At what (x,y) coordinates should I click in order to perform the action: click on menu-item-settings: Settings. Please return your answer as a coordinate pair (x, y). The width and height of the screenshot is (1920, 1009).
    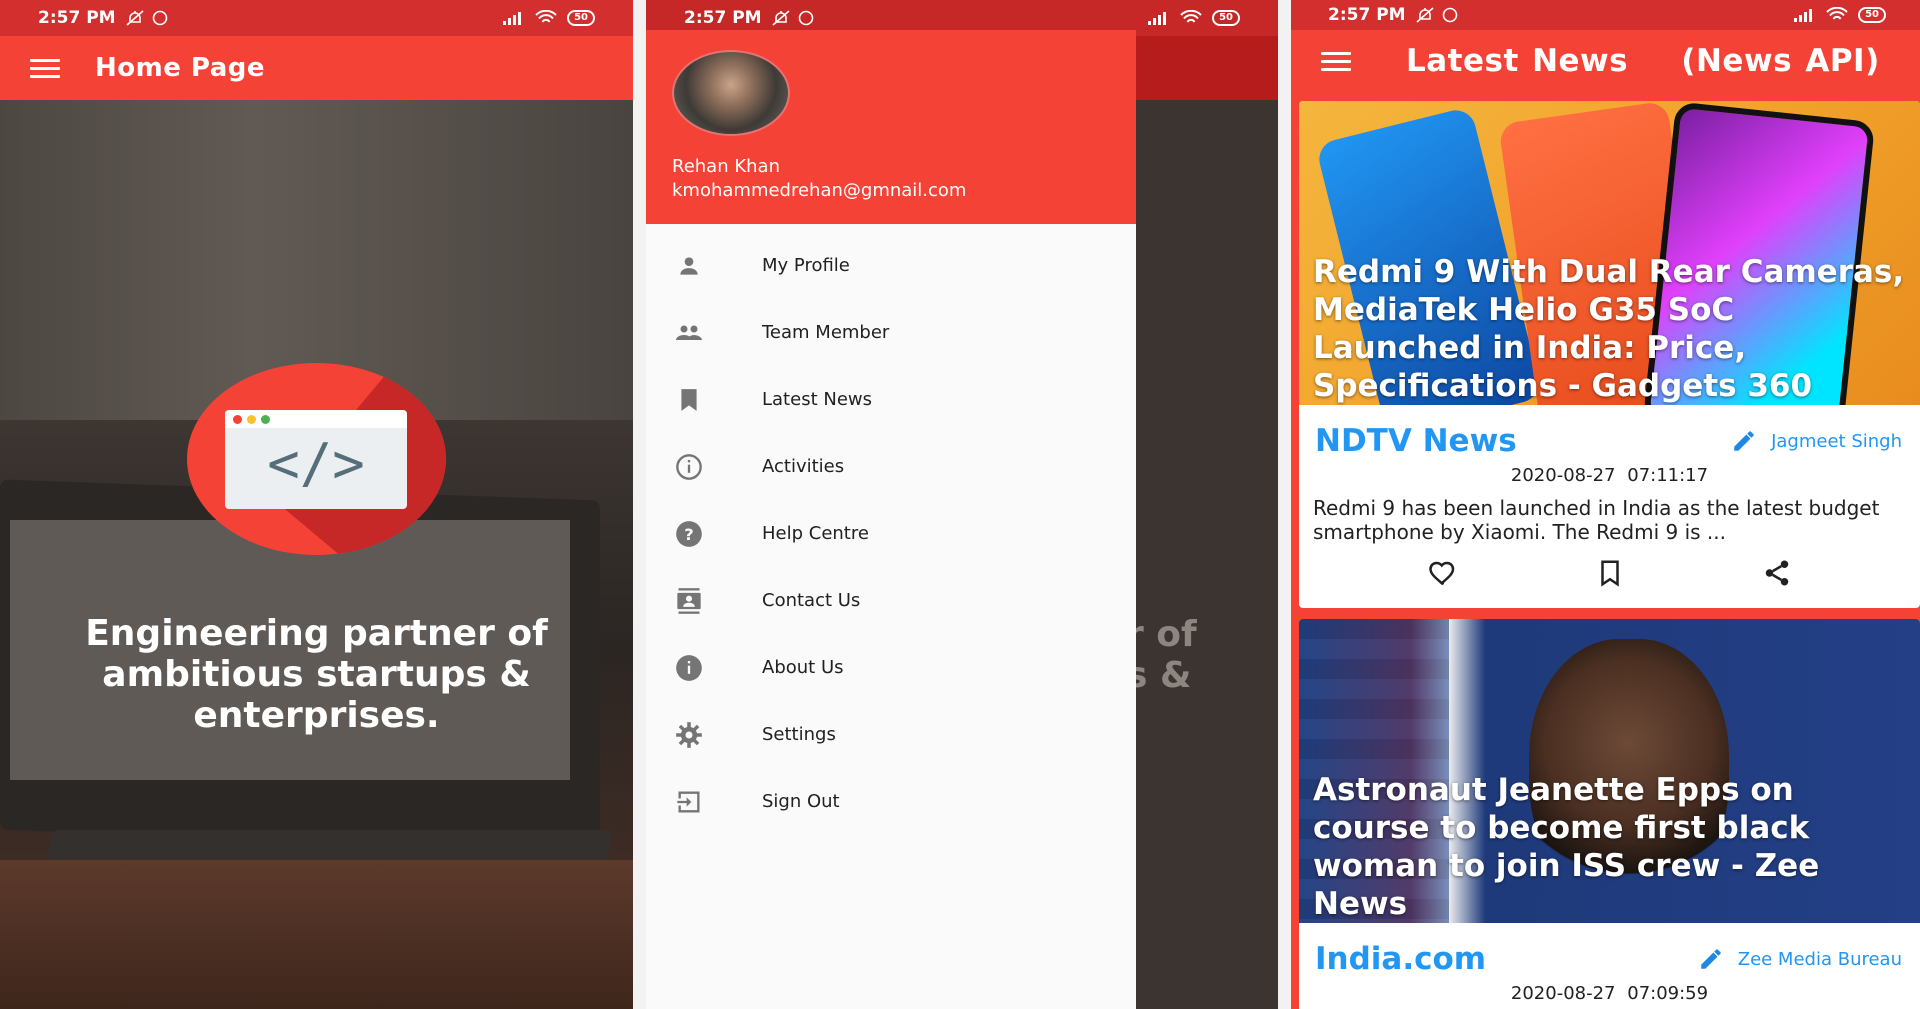
    Looking at the image, I should click on (891, 734).